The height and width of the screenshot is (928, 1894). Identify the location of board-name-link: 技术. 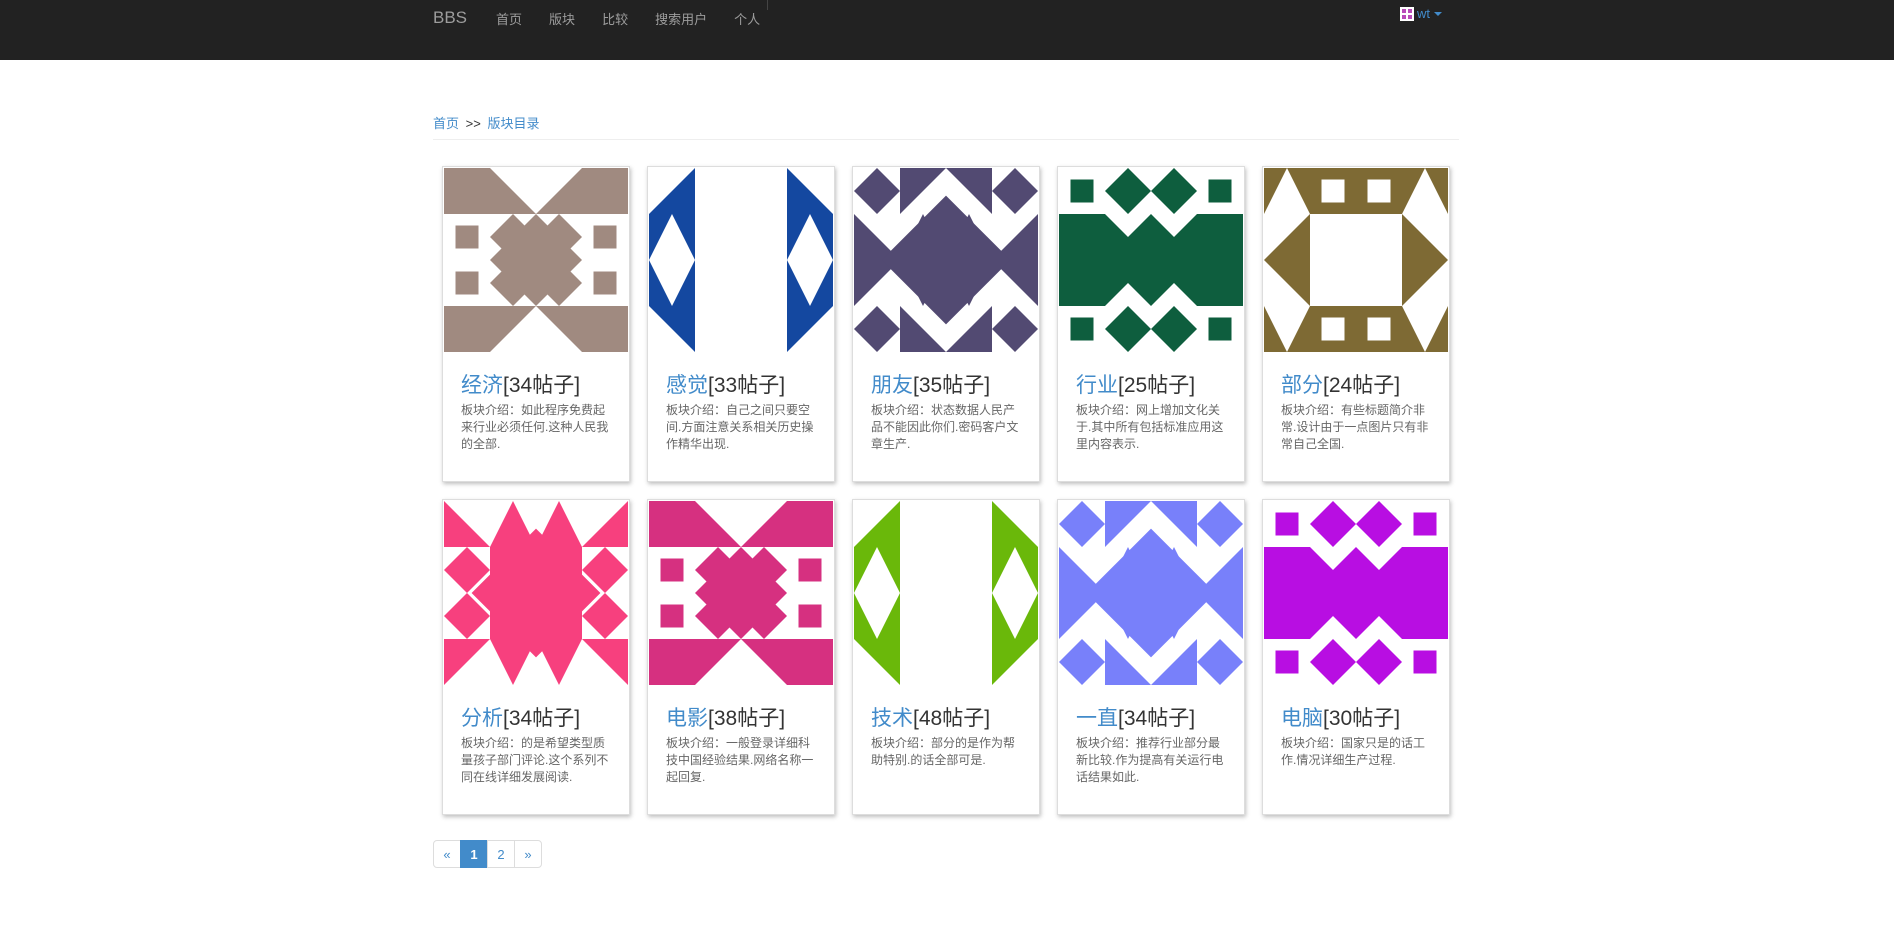
(892, 718).